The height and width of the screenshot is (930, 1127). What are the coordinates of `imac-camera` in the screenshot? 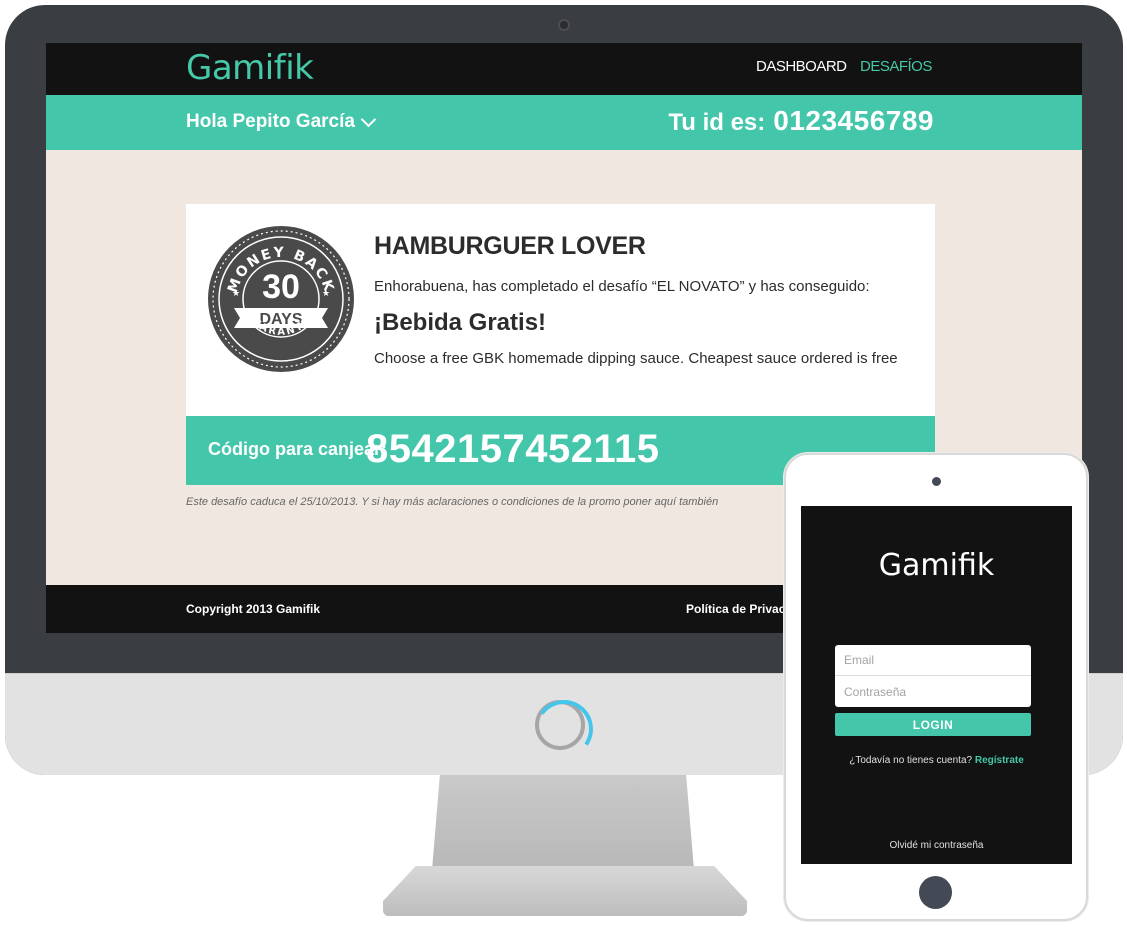 It's located at (564, 25).